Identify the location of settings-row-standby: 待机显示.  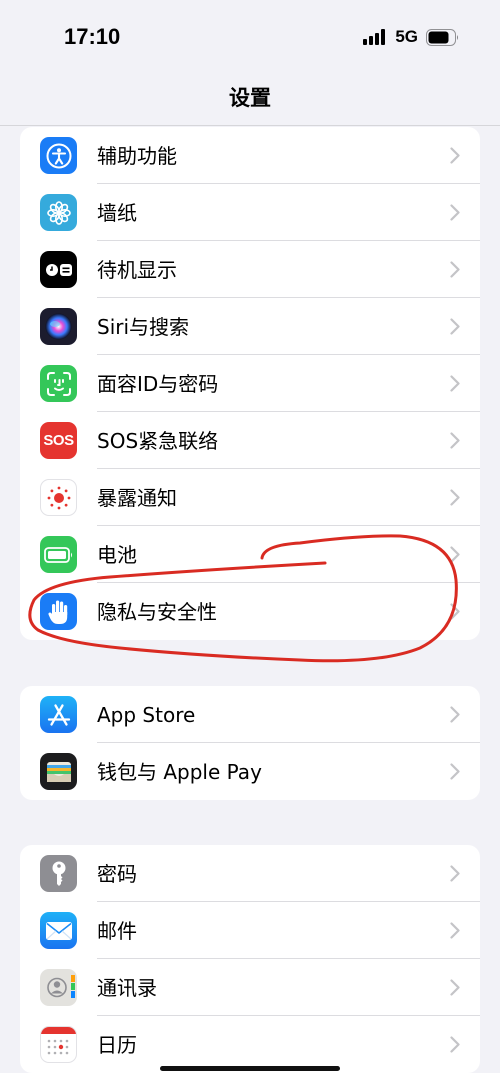
(250, 269).